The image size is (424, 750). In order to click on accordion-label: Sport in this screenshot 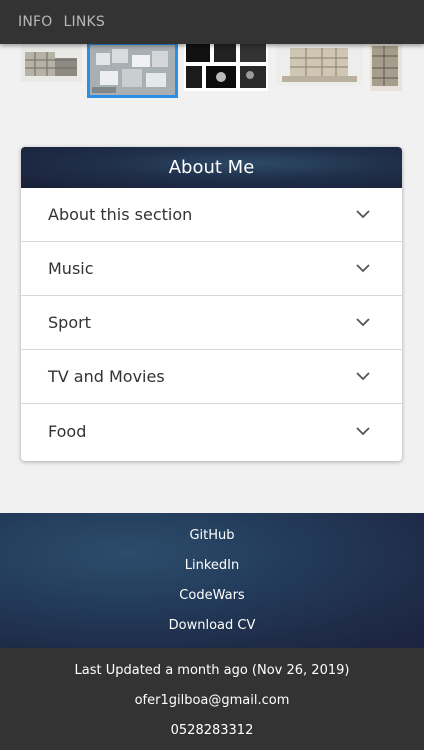, I will do `click(69, 322)`.